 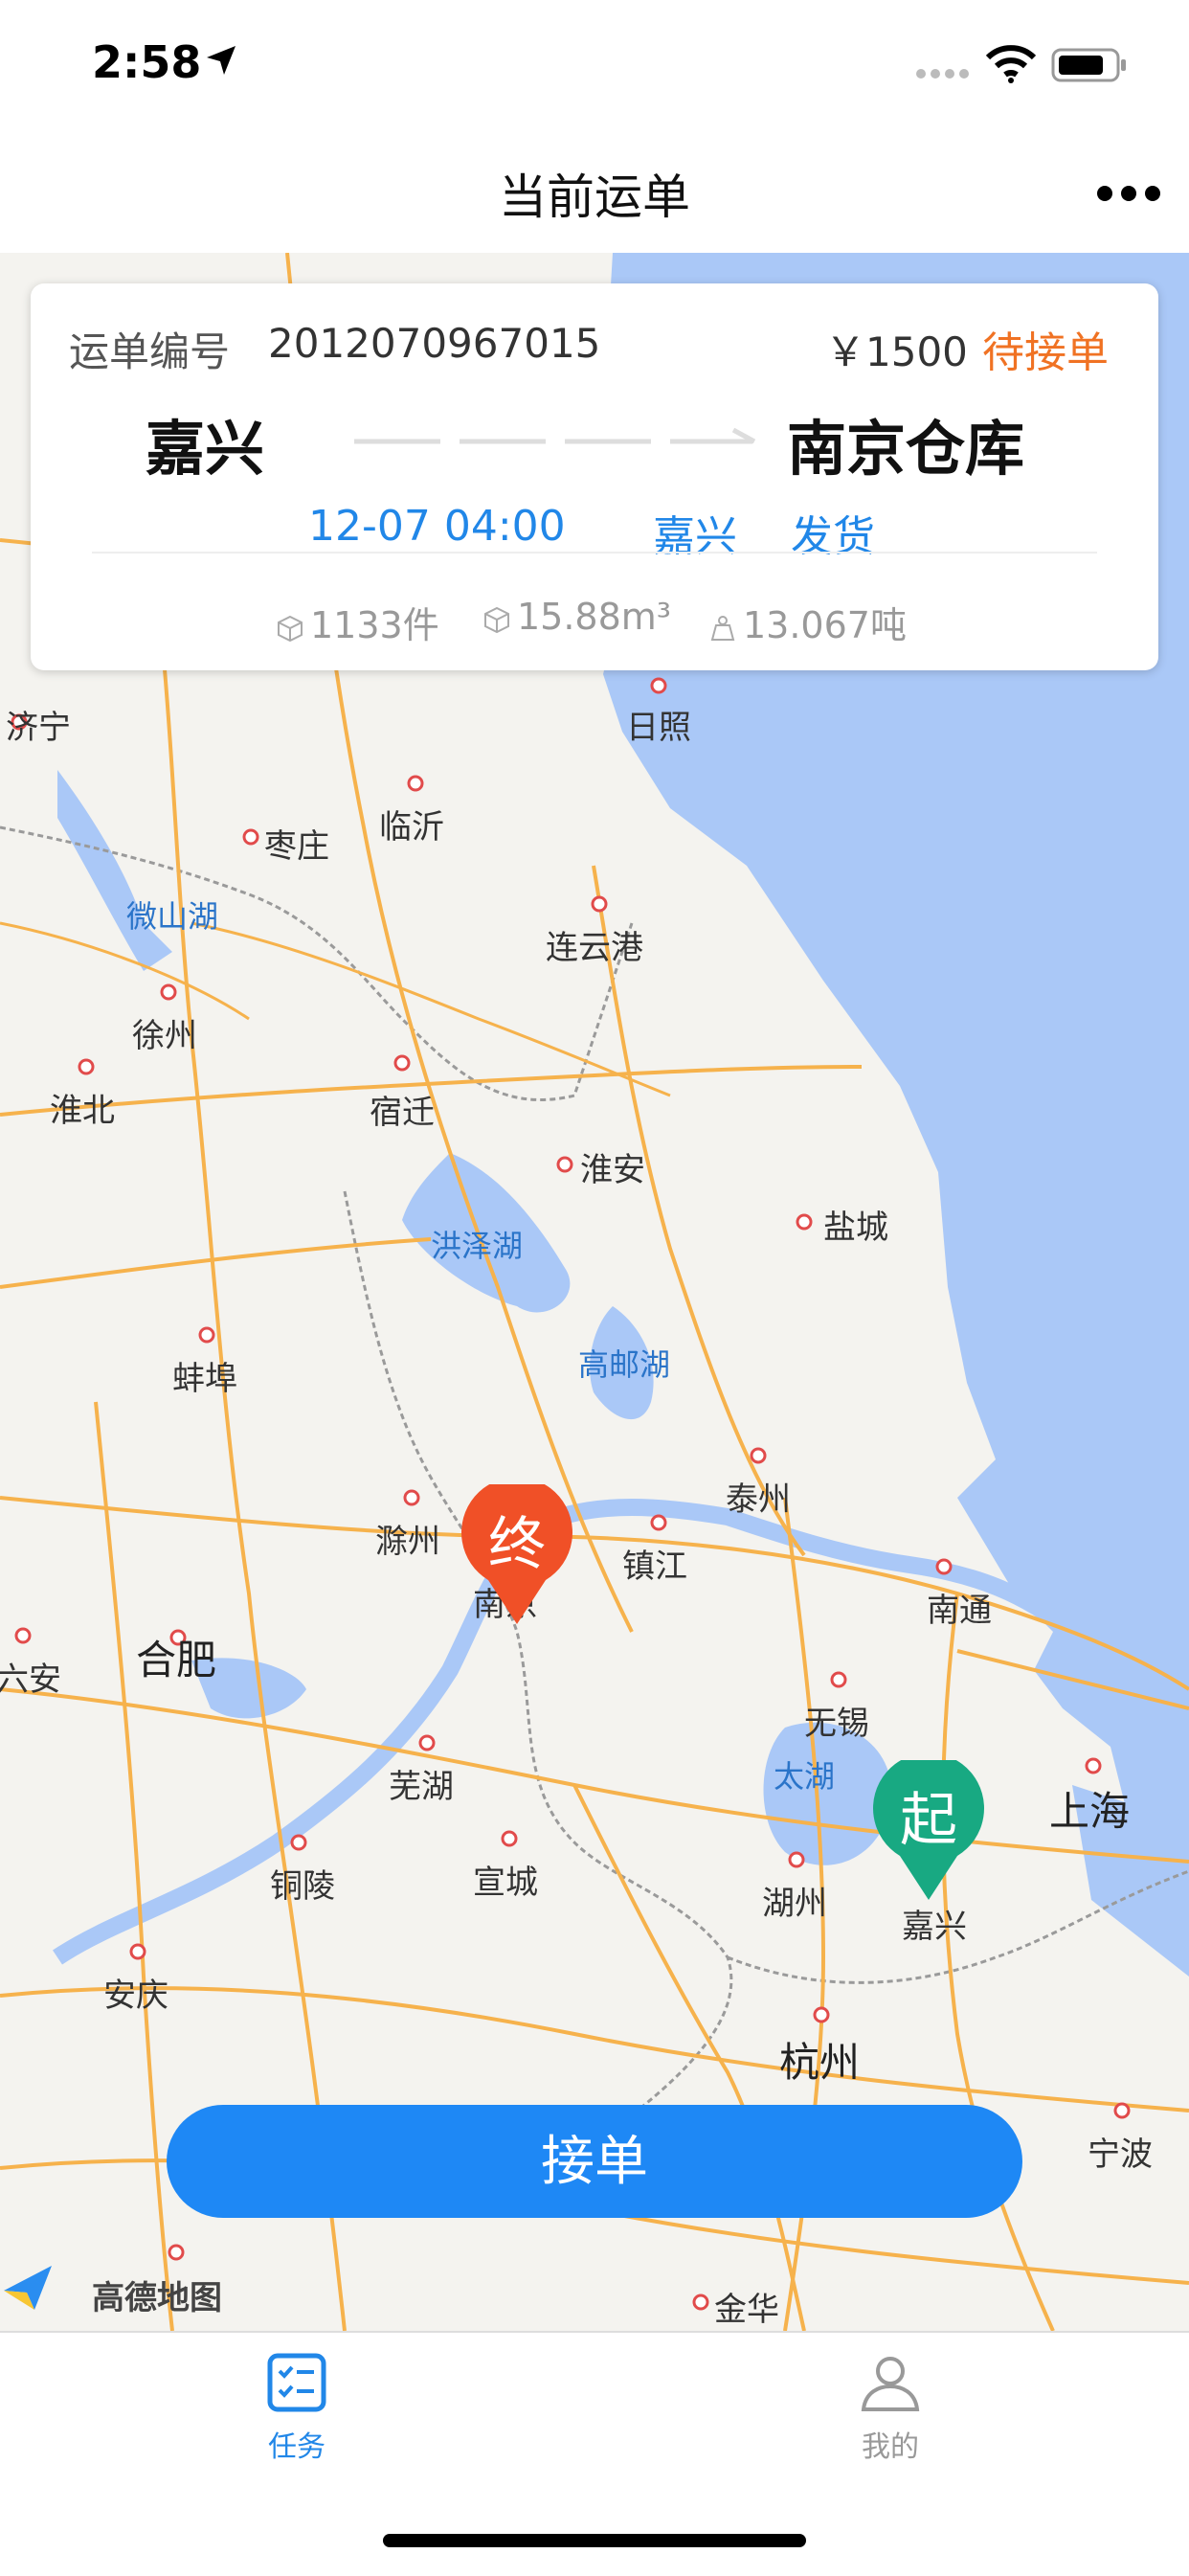 What do you see at coordinates (1128, 193) in the screenshot?
I see `more-icon` at bounding box center [1128, 193].